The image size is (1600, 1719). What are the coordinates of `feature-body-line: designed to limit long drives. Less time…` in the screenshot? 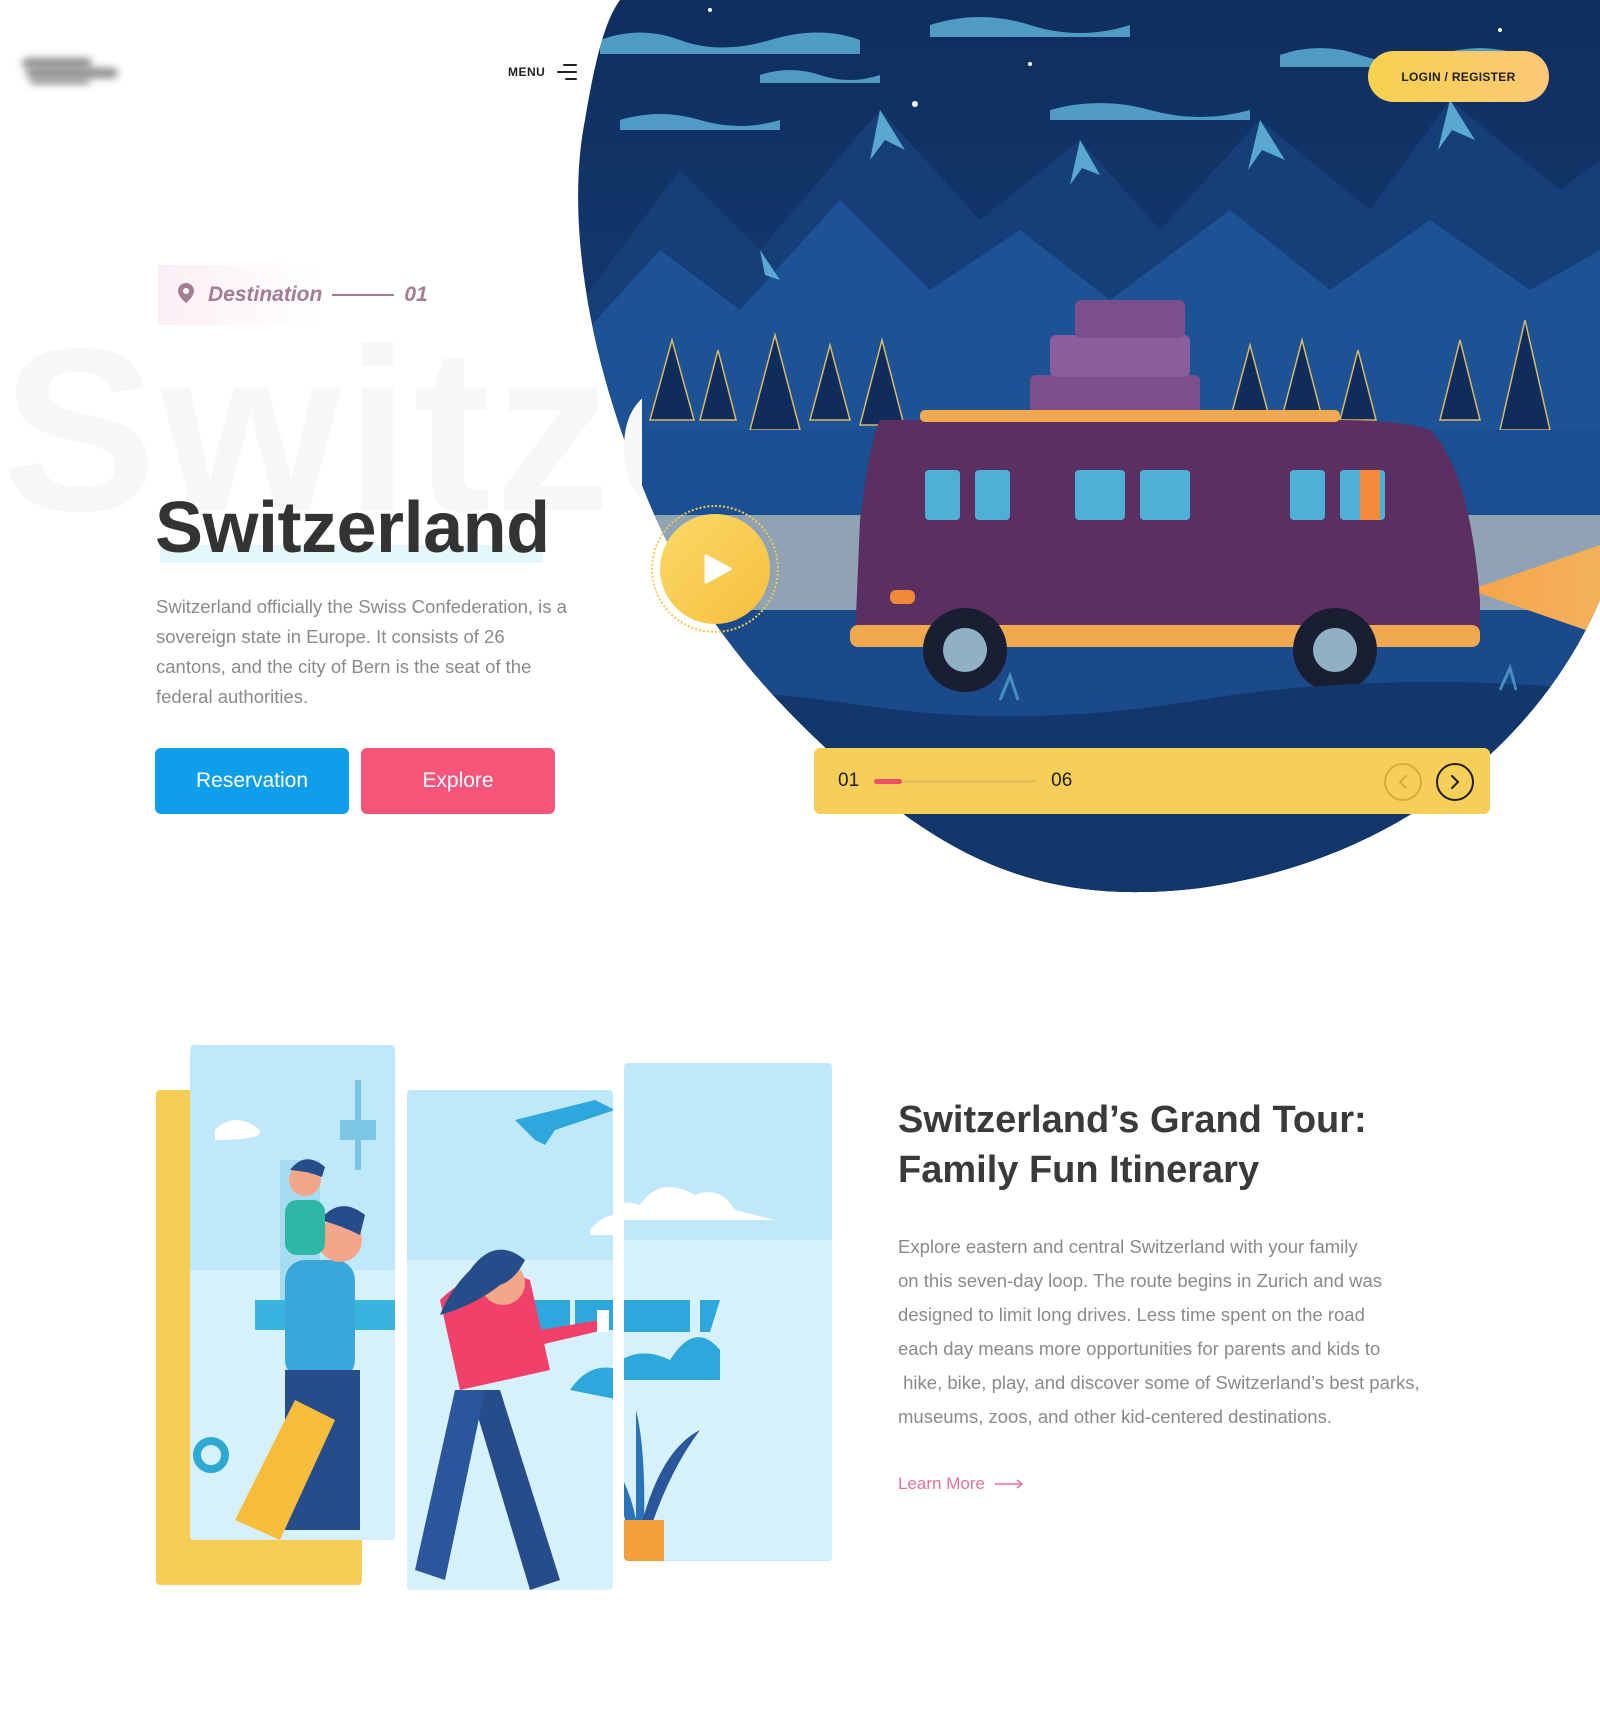 It's located at (1131, 1314).